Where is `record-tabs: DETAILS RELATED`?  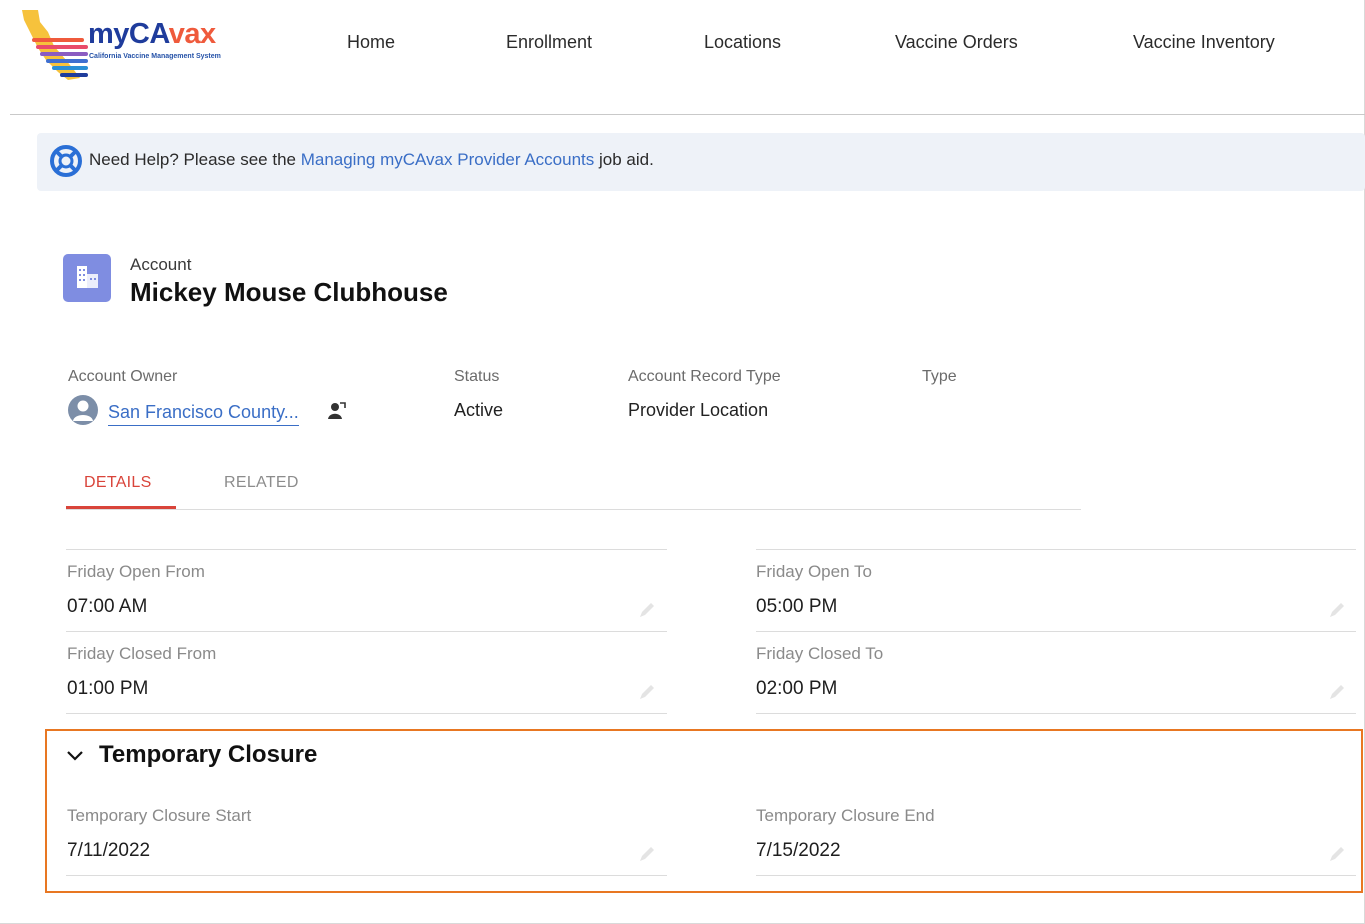
record-tabs: DETAILS RELATED is located at coordinates (573, 489).